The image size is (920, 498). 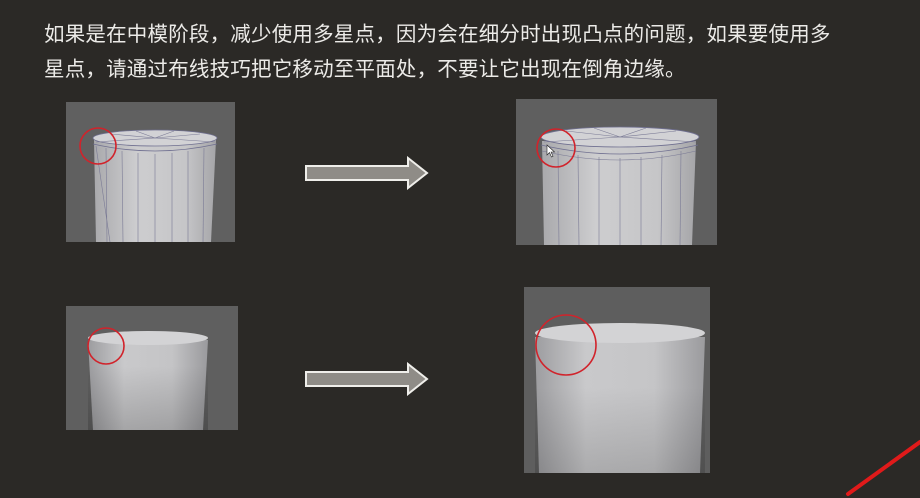 What do you see at coordinates (616, 172) in the screenshot?
I see `wireframe-after-image` at bounding box center [616, 172].